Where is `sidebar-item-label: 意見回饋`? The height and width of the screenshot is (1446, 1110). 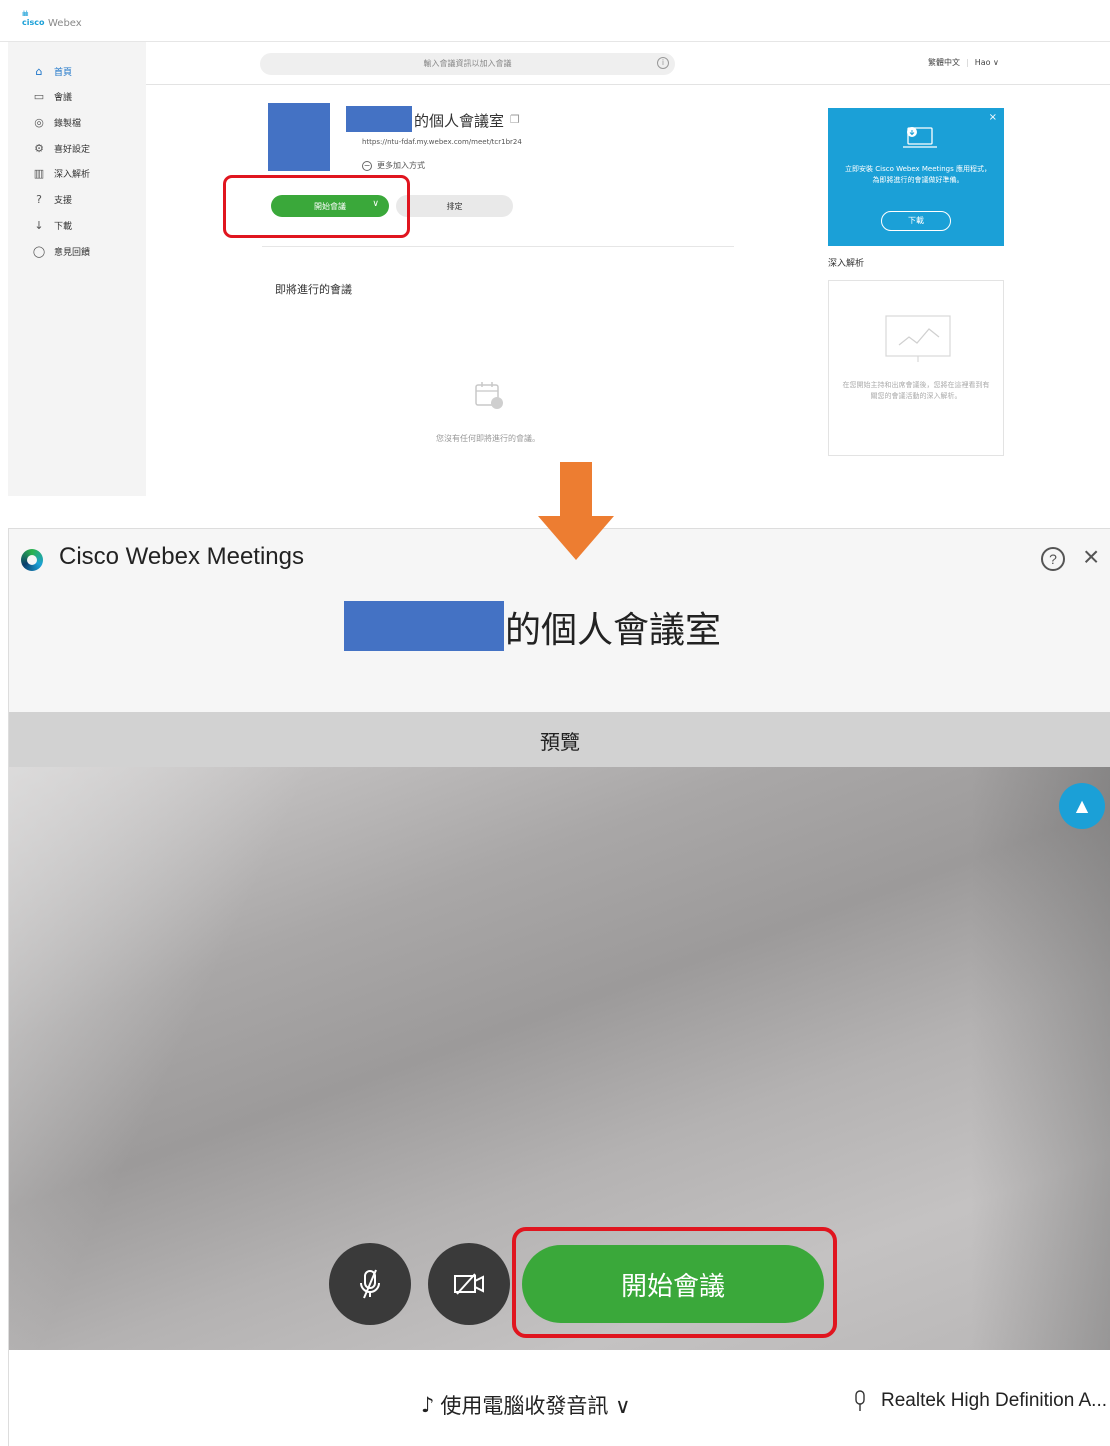
sidebar-item-label: 意見回饋 is located at coordinates (72, 252).